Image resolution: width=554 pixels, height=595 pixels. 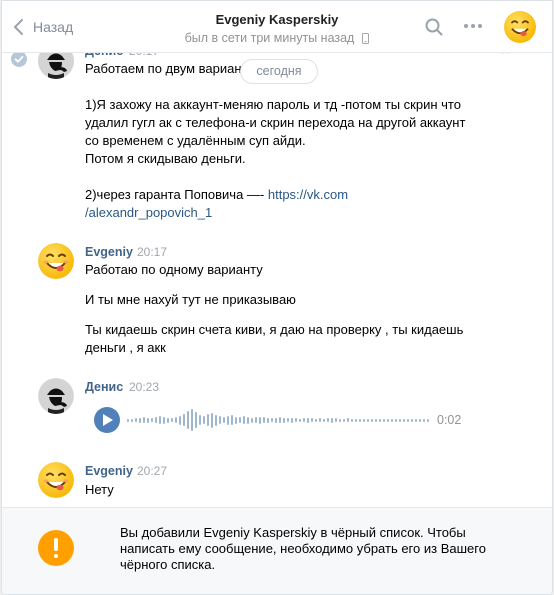 I want to click on voice-waveform, so click(x=278, y=420).